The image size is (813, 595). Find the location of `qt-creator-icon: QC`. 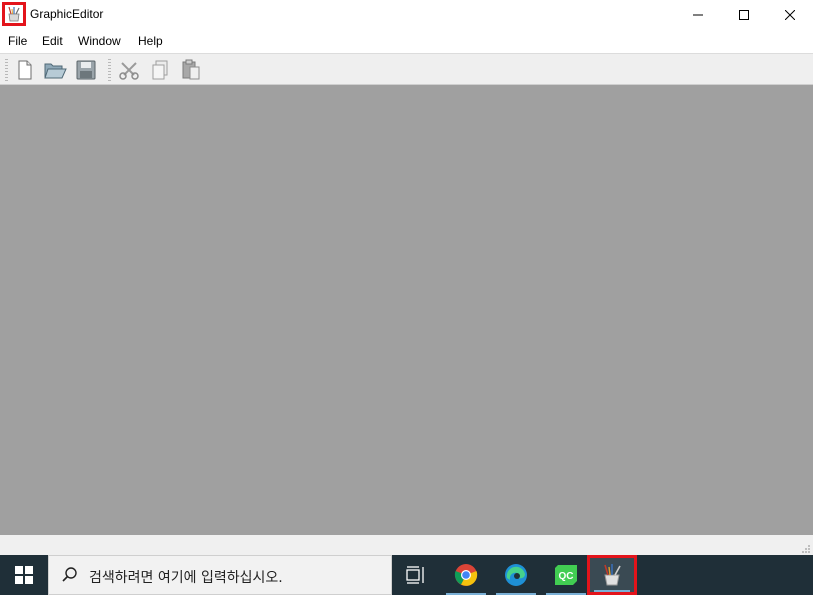

qt-creator-icon: QC is located at coordinates (566, 575).